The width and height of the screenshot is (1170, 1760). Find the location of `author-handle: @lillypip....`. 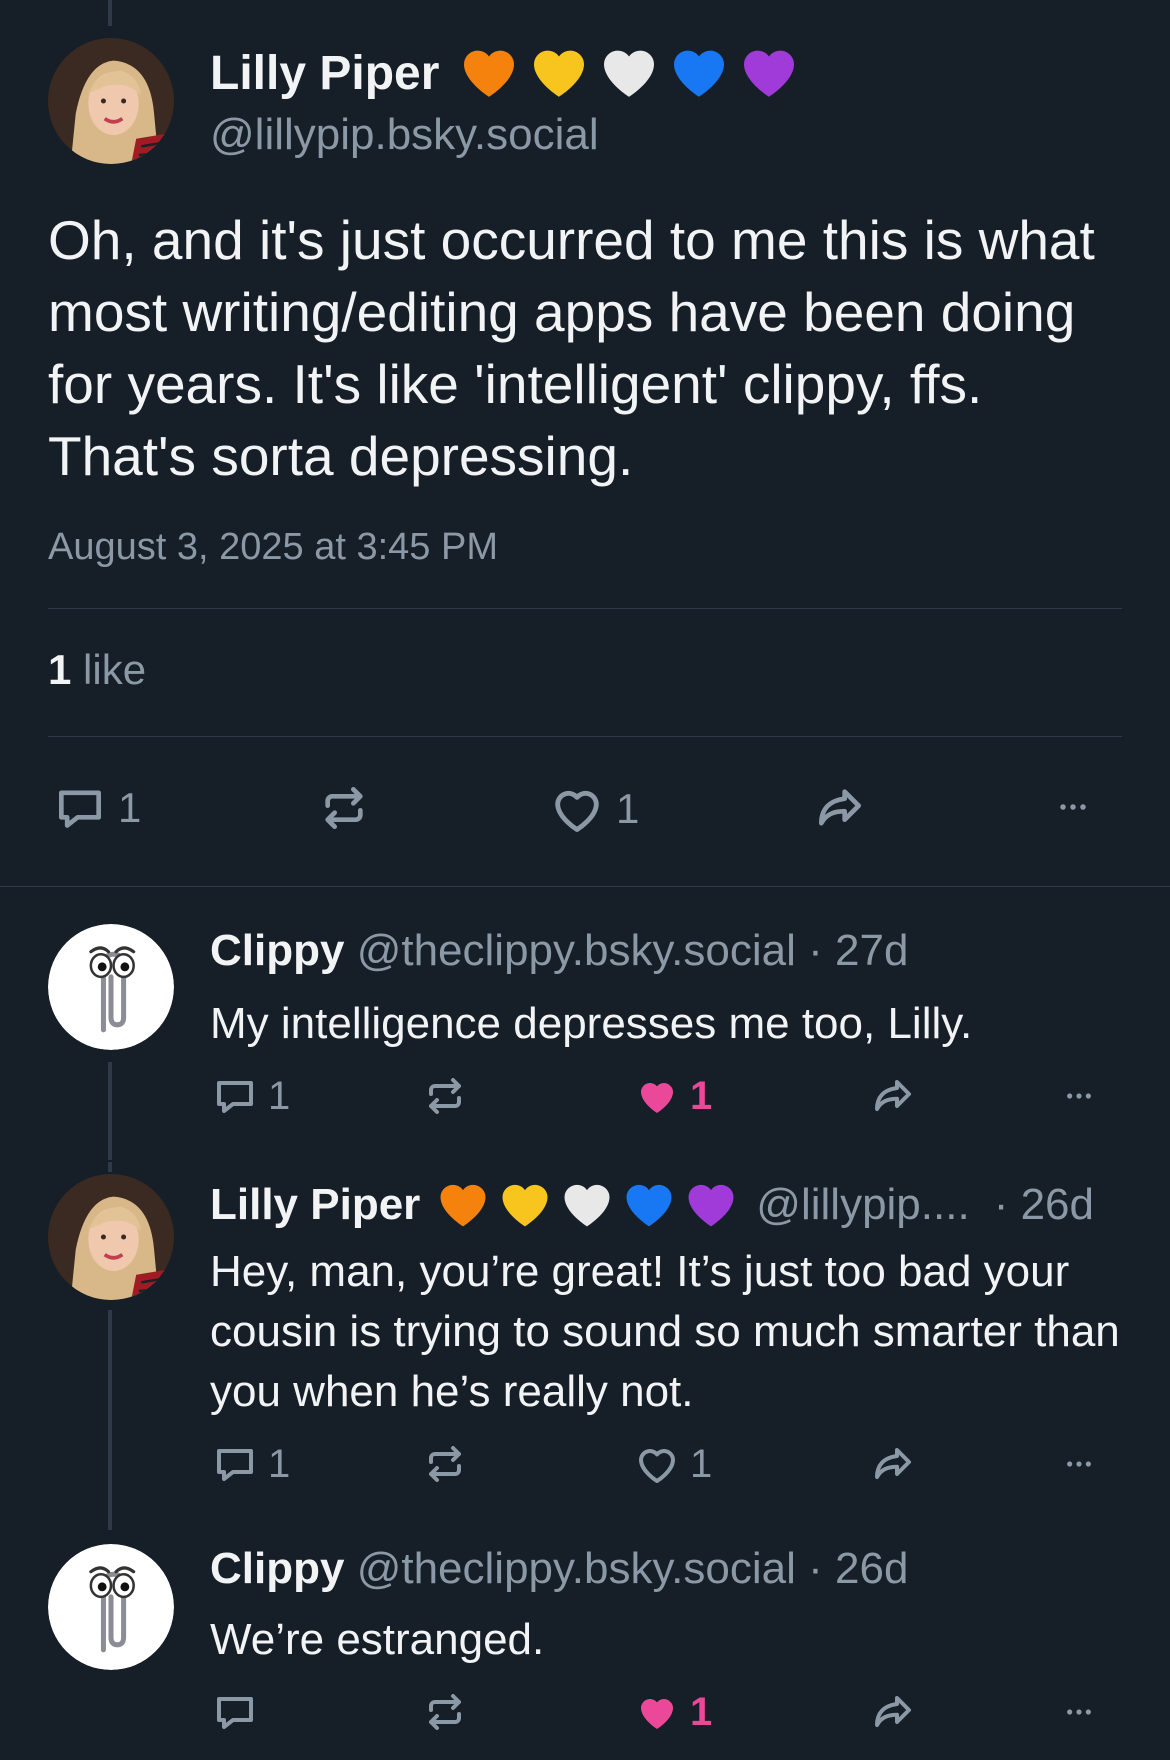

author-handle: @lillypip.... is located at coordinates (862, 1205).